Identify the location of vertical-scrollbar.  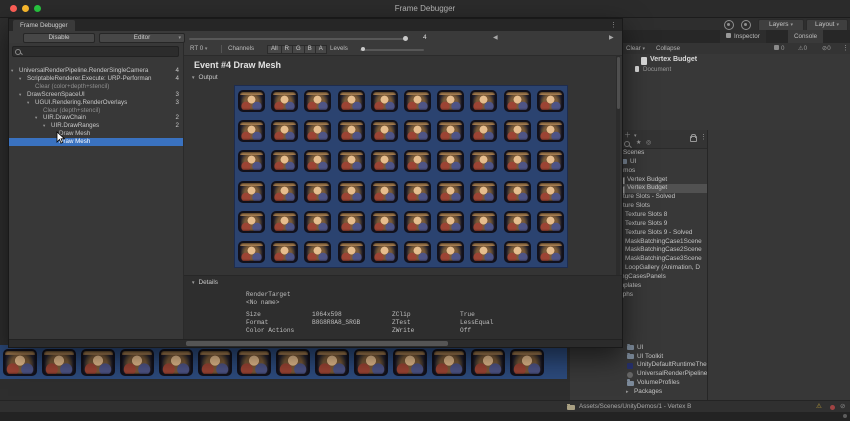
(618, 165).